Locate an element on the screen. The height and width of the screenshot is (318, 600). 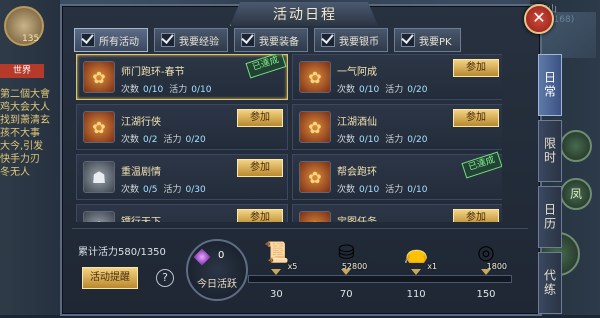
filter-tab-label: 我要经验 is located at coordinates (199, 42).